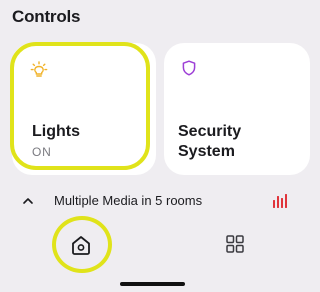 The height and width of the screenshot is (292, 320). I want to click on lights-label: Lights, so click(56, 131).